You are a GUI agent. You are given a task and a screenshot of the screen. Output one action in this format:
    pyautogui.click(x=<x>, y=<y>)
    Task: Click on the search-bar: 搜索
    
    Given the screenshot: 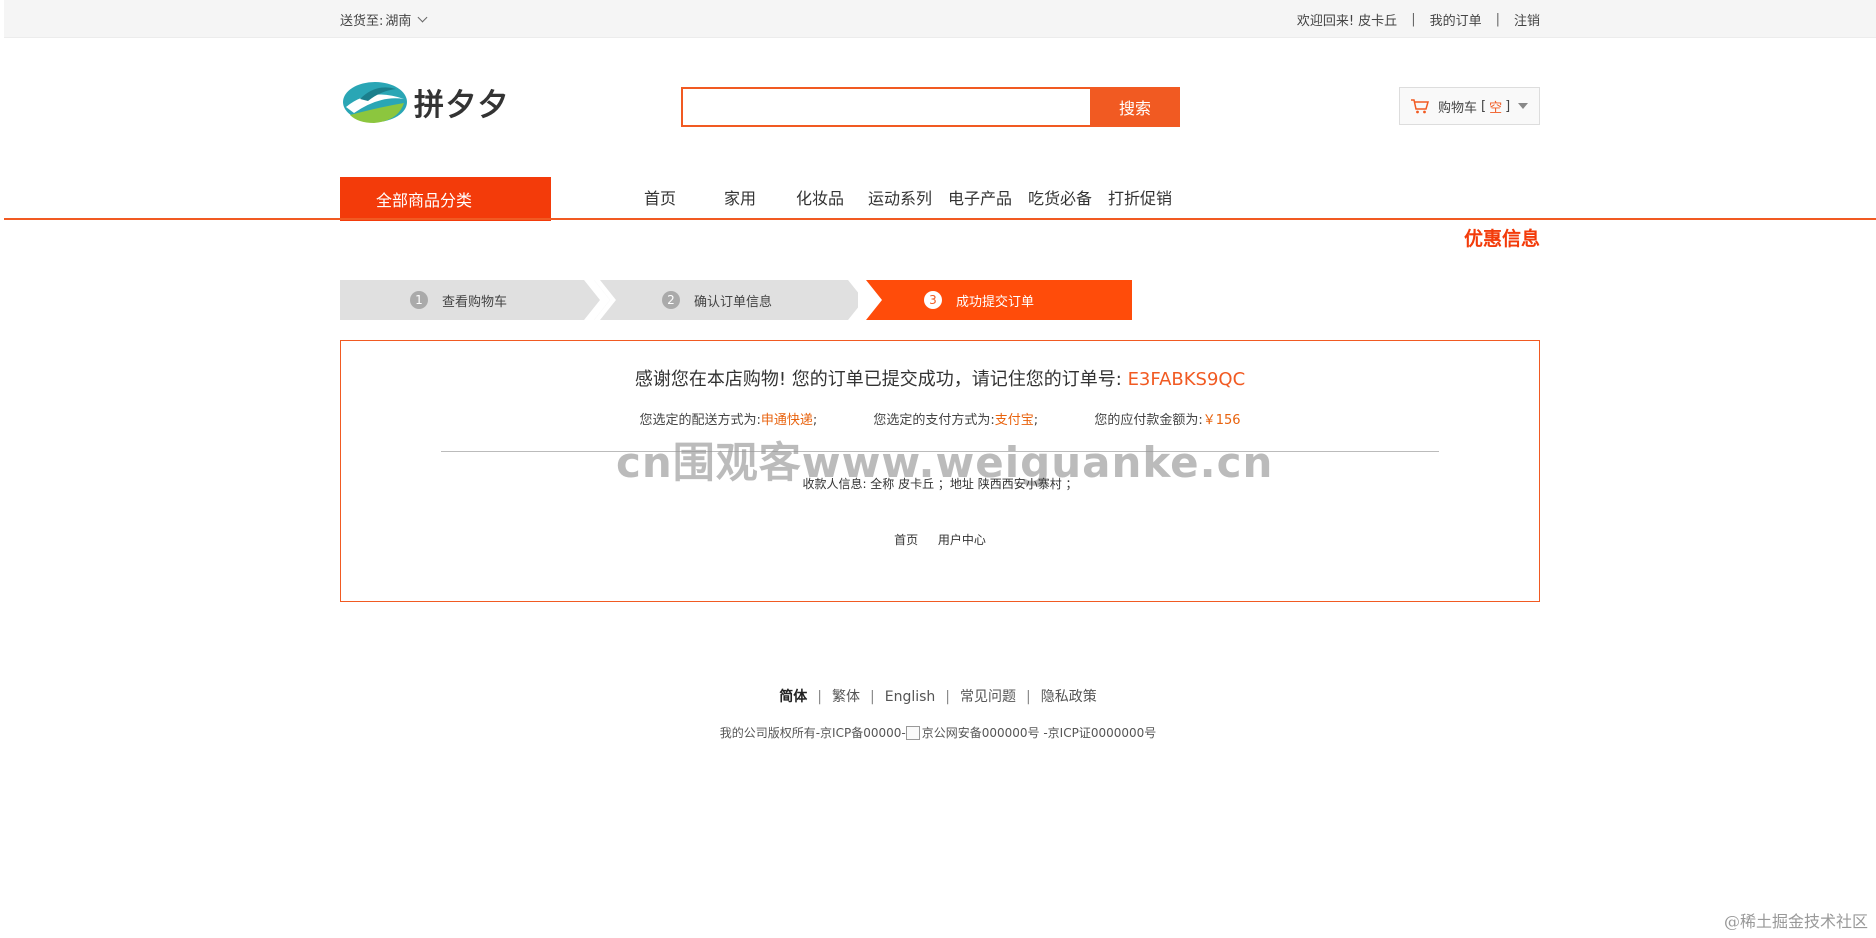 What is the action you would take?
    pyautogui.click(x=930, y=107)
    